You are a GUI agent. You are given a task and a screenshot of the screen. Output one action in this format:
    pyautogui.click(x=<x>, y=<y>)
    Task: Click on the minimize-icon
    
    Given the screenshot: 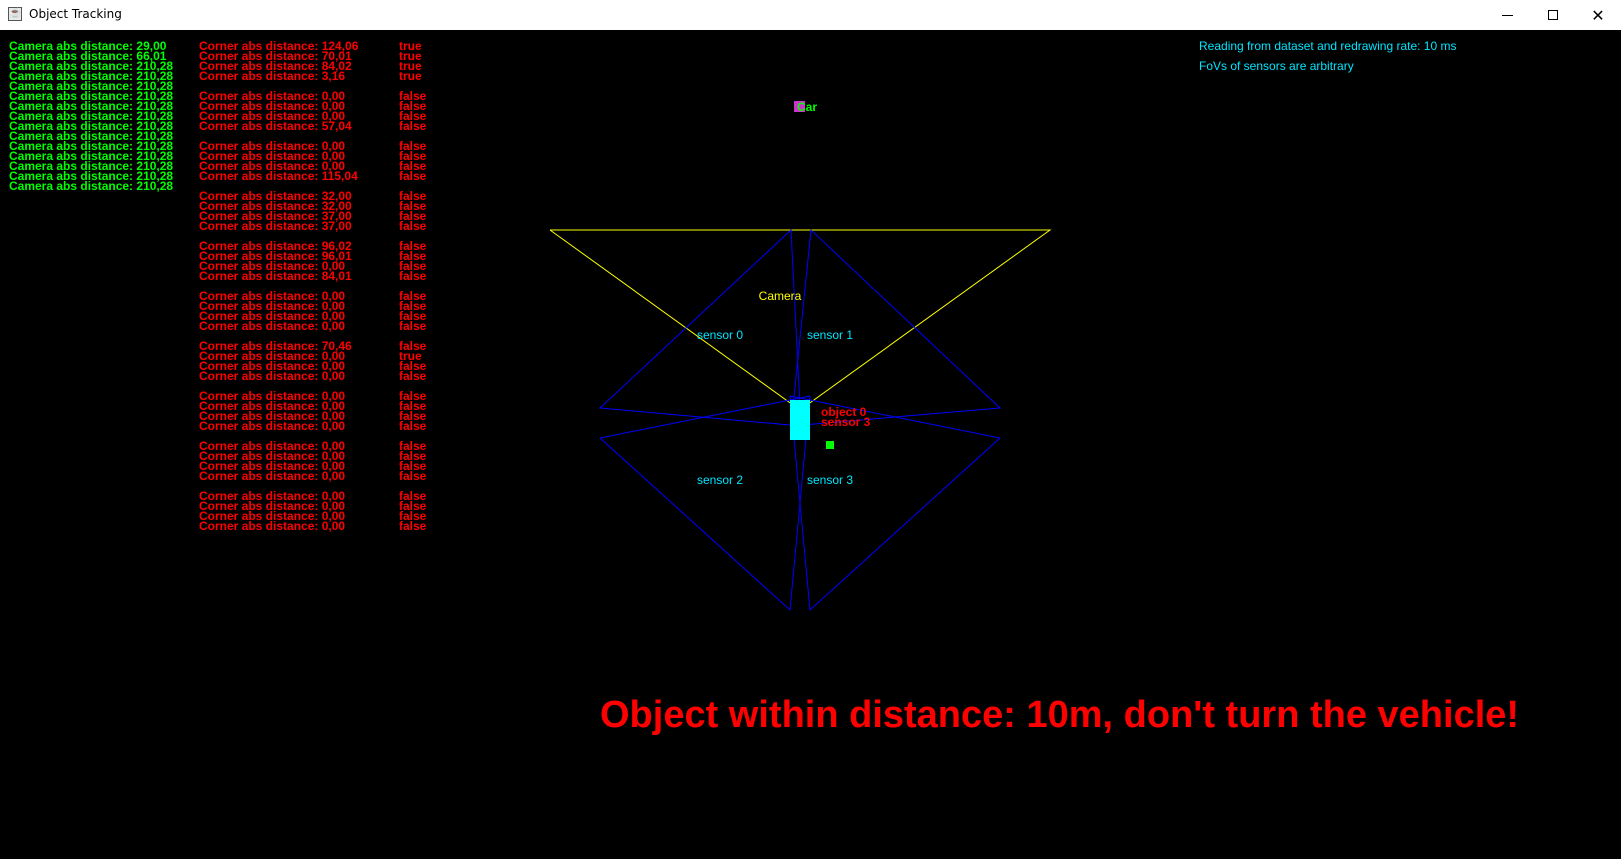 What is the action you would take?
    pyautogui.click(x=1507, y=15)
    